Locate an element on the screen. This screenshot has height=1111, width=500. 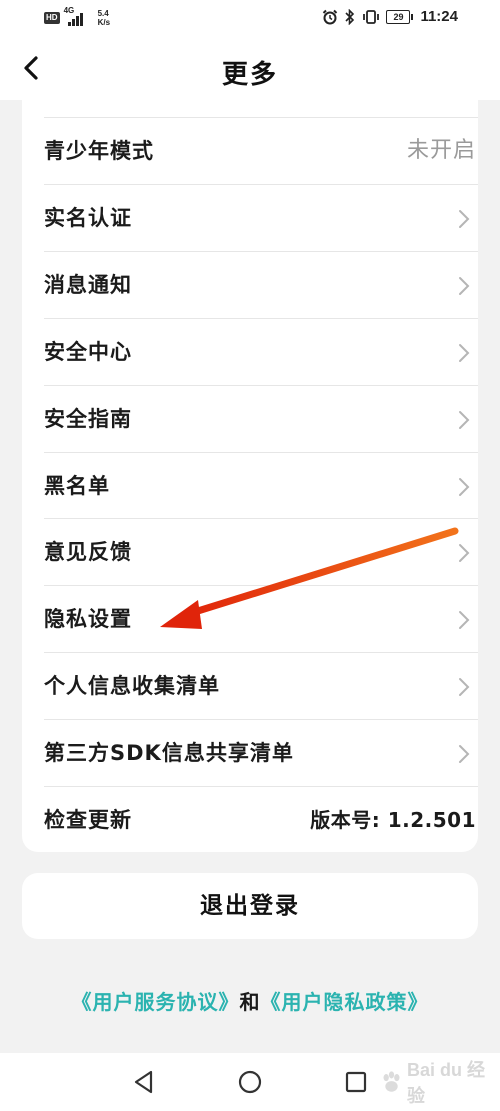
menu-item-real-name: 实名认证 is located at coordinates (261, 217).